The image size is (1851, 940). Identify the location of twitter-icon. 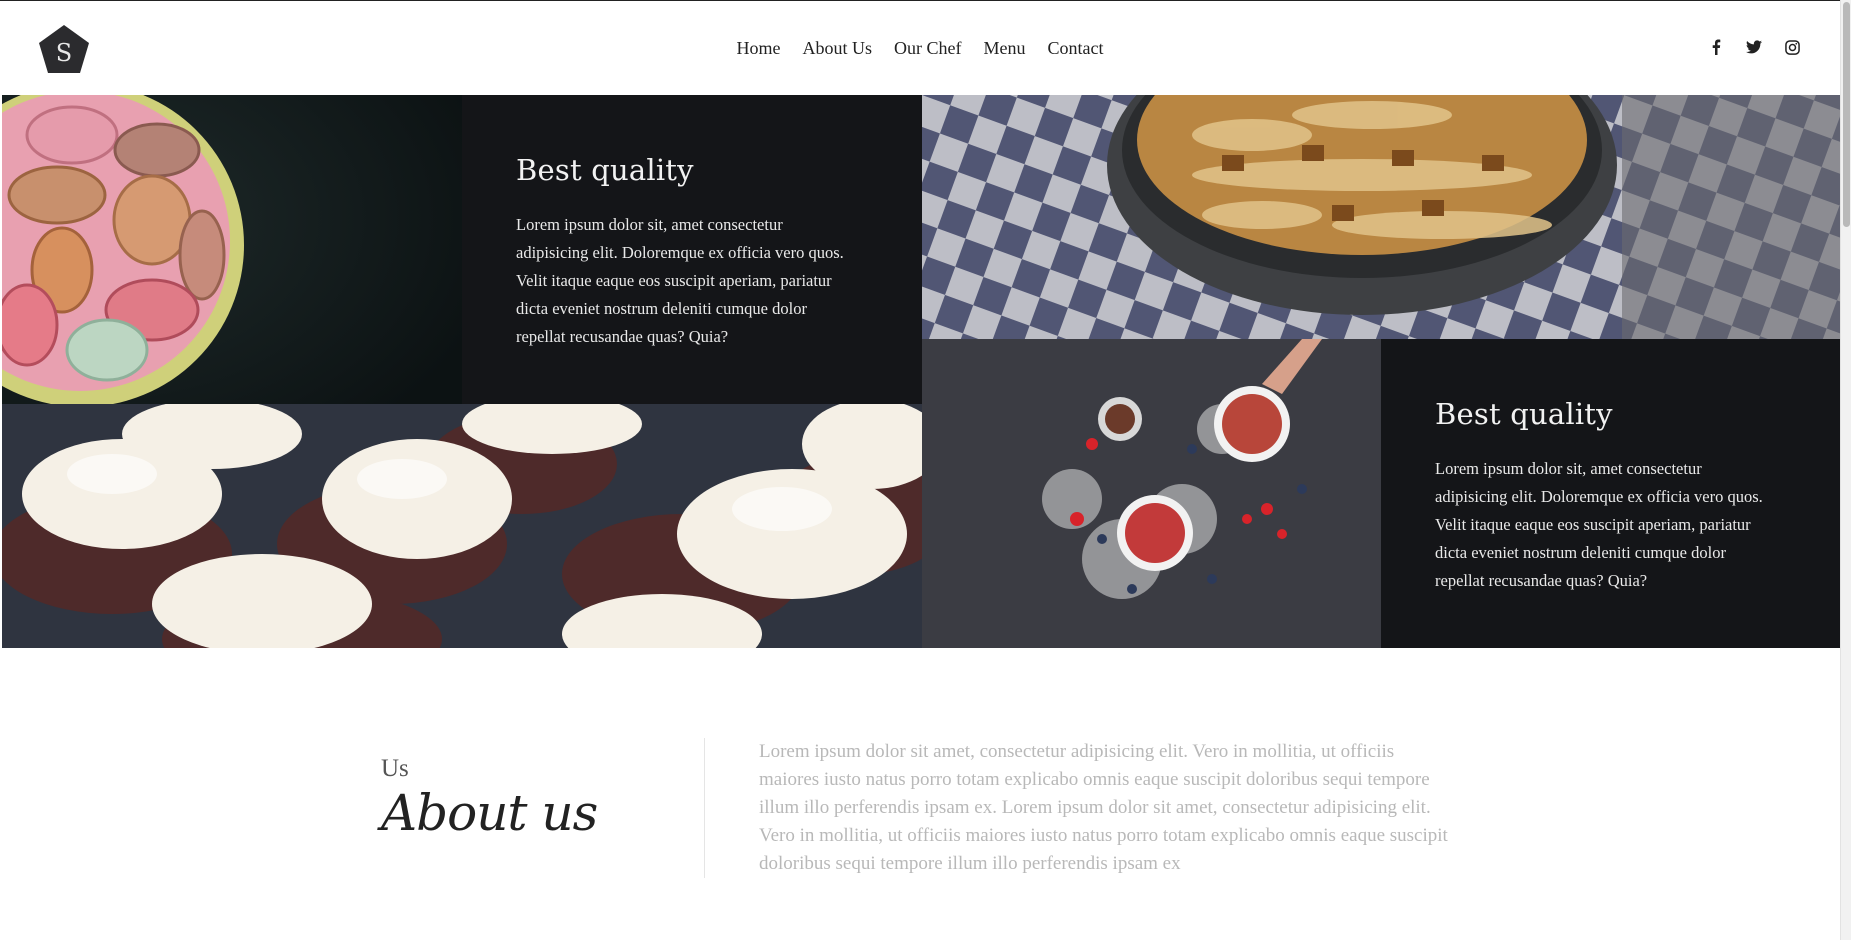
(1754, 47).